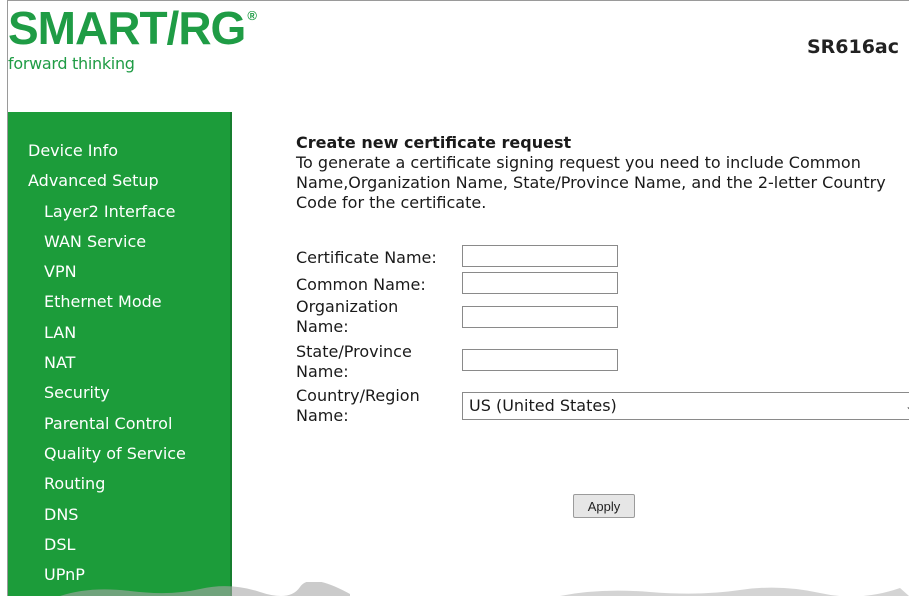  I want to click on sidebar-item-nat: NAT, so click(119, 363).